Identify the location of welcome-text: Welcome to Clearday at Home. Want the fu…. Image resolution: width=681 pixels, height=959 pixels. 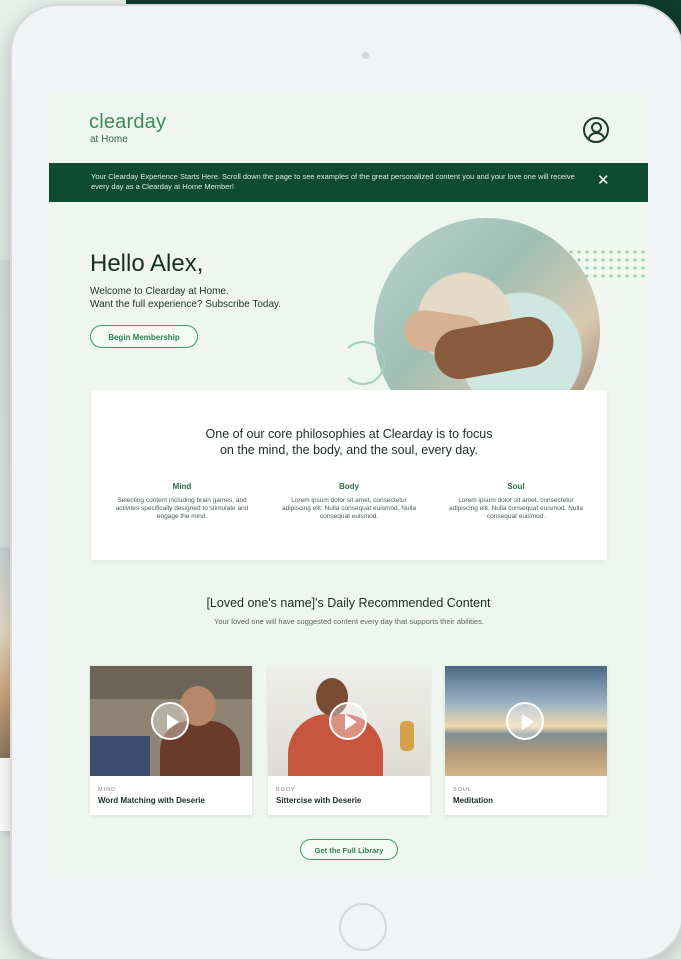
(185, 298).